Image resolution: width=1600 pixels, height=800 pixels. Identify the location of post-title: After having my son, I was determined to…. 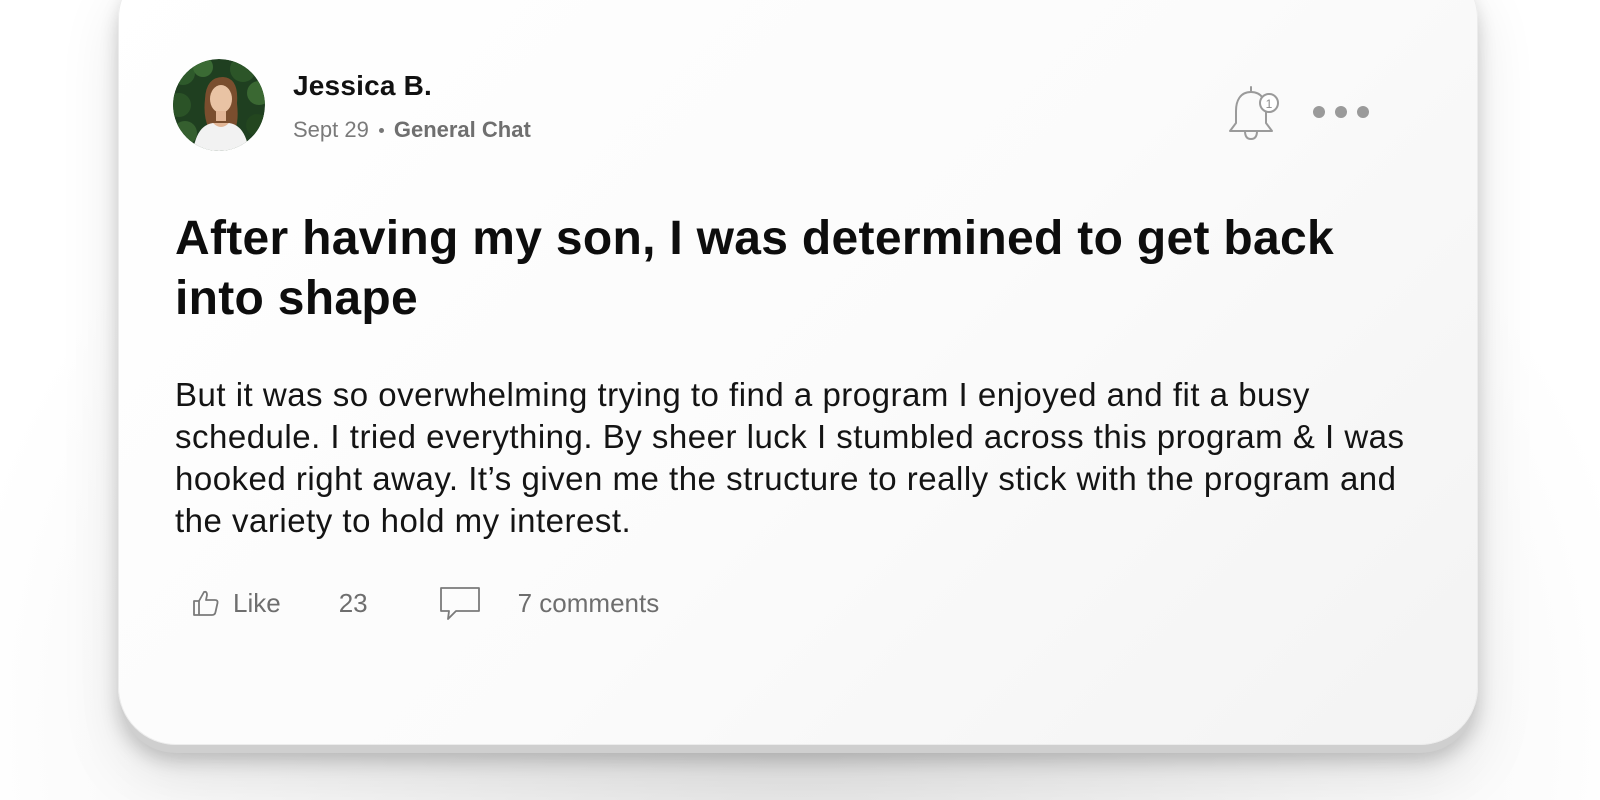
(754, 268).